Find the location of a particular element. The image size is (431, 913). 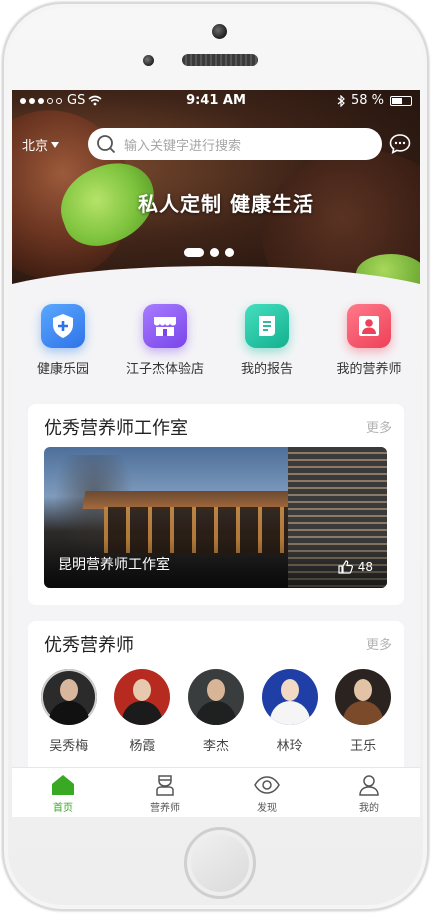

nutritionist-name: 王乐 is located at coordinates (363, 746).